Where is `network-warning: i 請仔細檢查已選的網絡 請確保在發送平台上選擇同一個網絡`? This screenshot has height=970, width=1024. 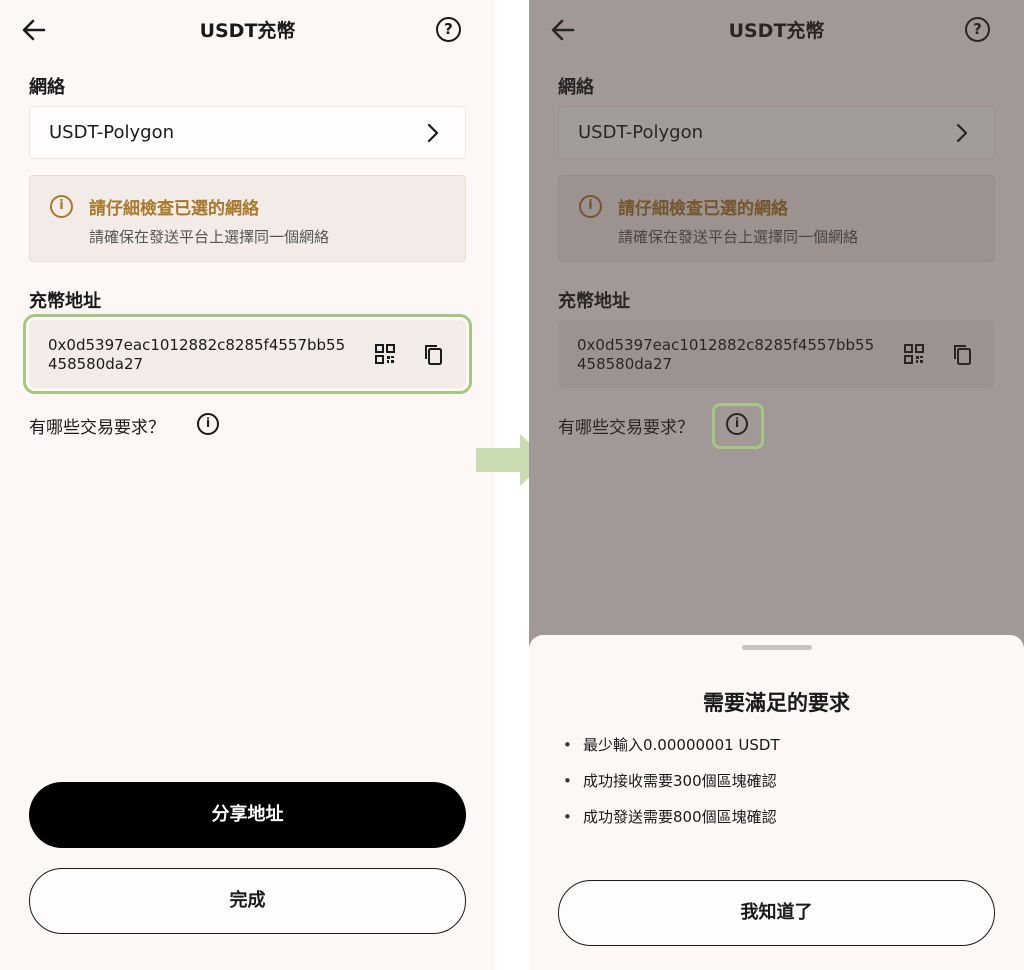 network-warning: i 請仔細檢查已選的網絡 請確保在發送平台上選擇同一個網絡 is located at coordinates (247, 218).